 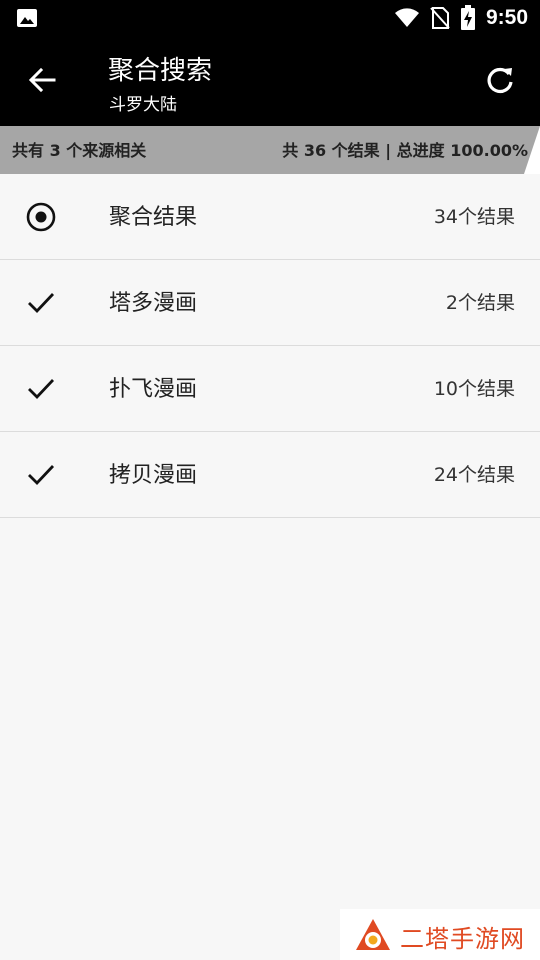 I want to click on source-name: 聚合结果, so click(x=153, y=217).